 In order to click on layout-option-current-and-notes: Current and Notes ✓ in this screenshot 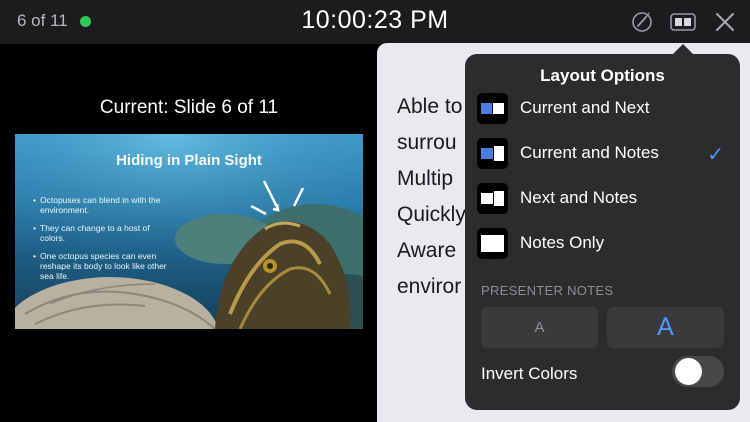, I will do `click(602, 154)`.